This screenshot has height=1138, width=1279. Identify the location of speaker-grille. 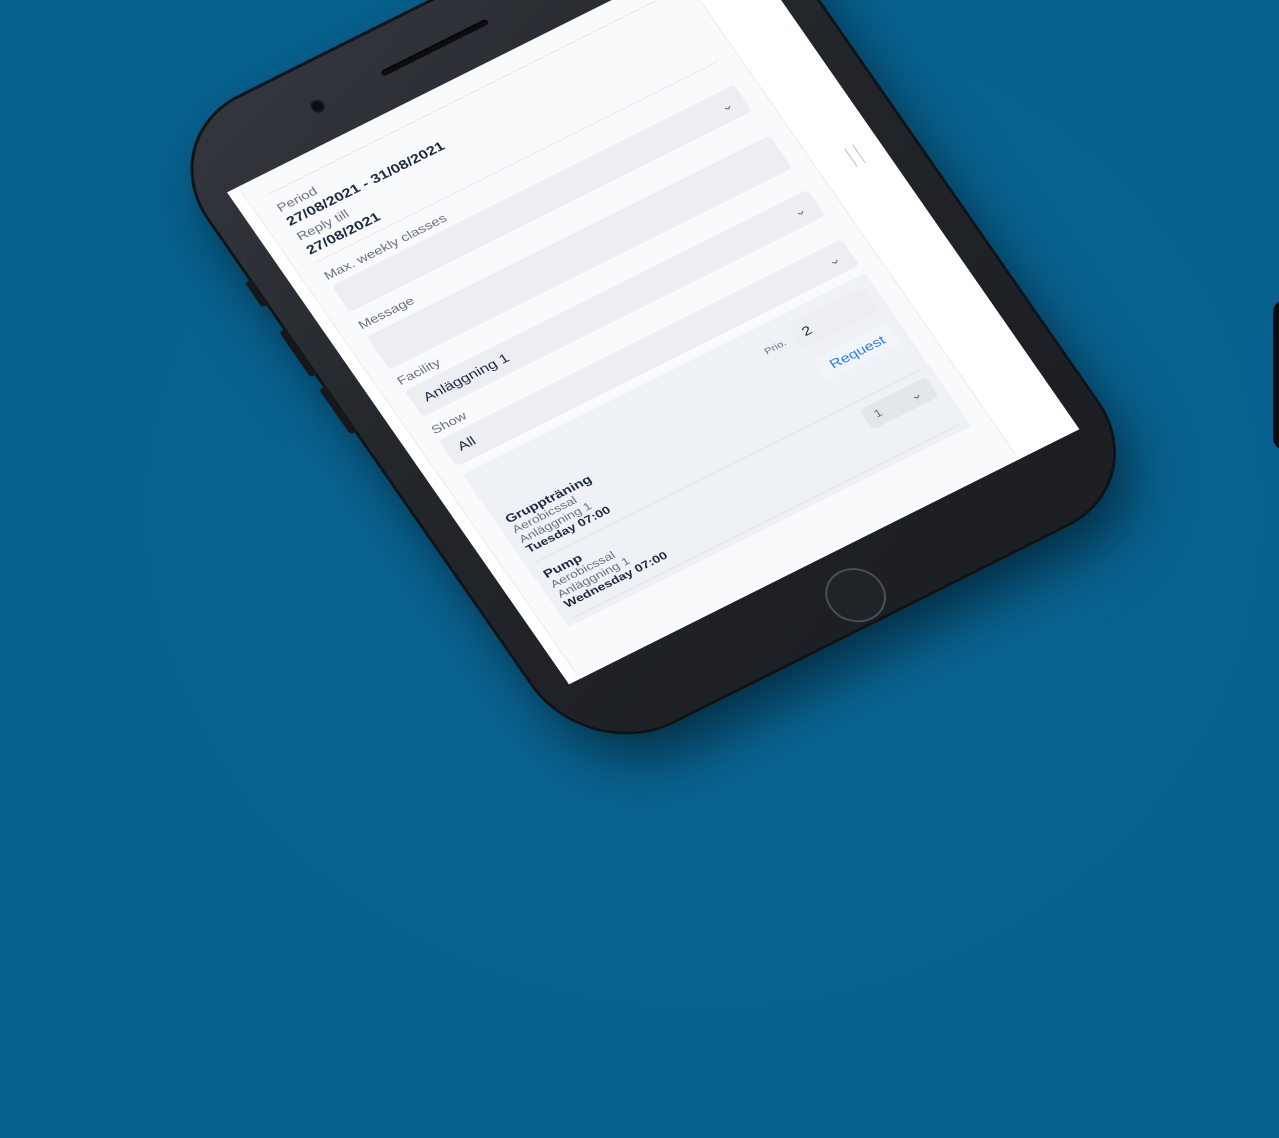
(435, 47).